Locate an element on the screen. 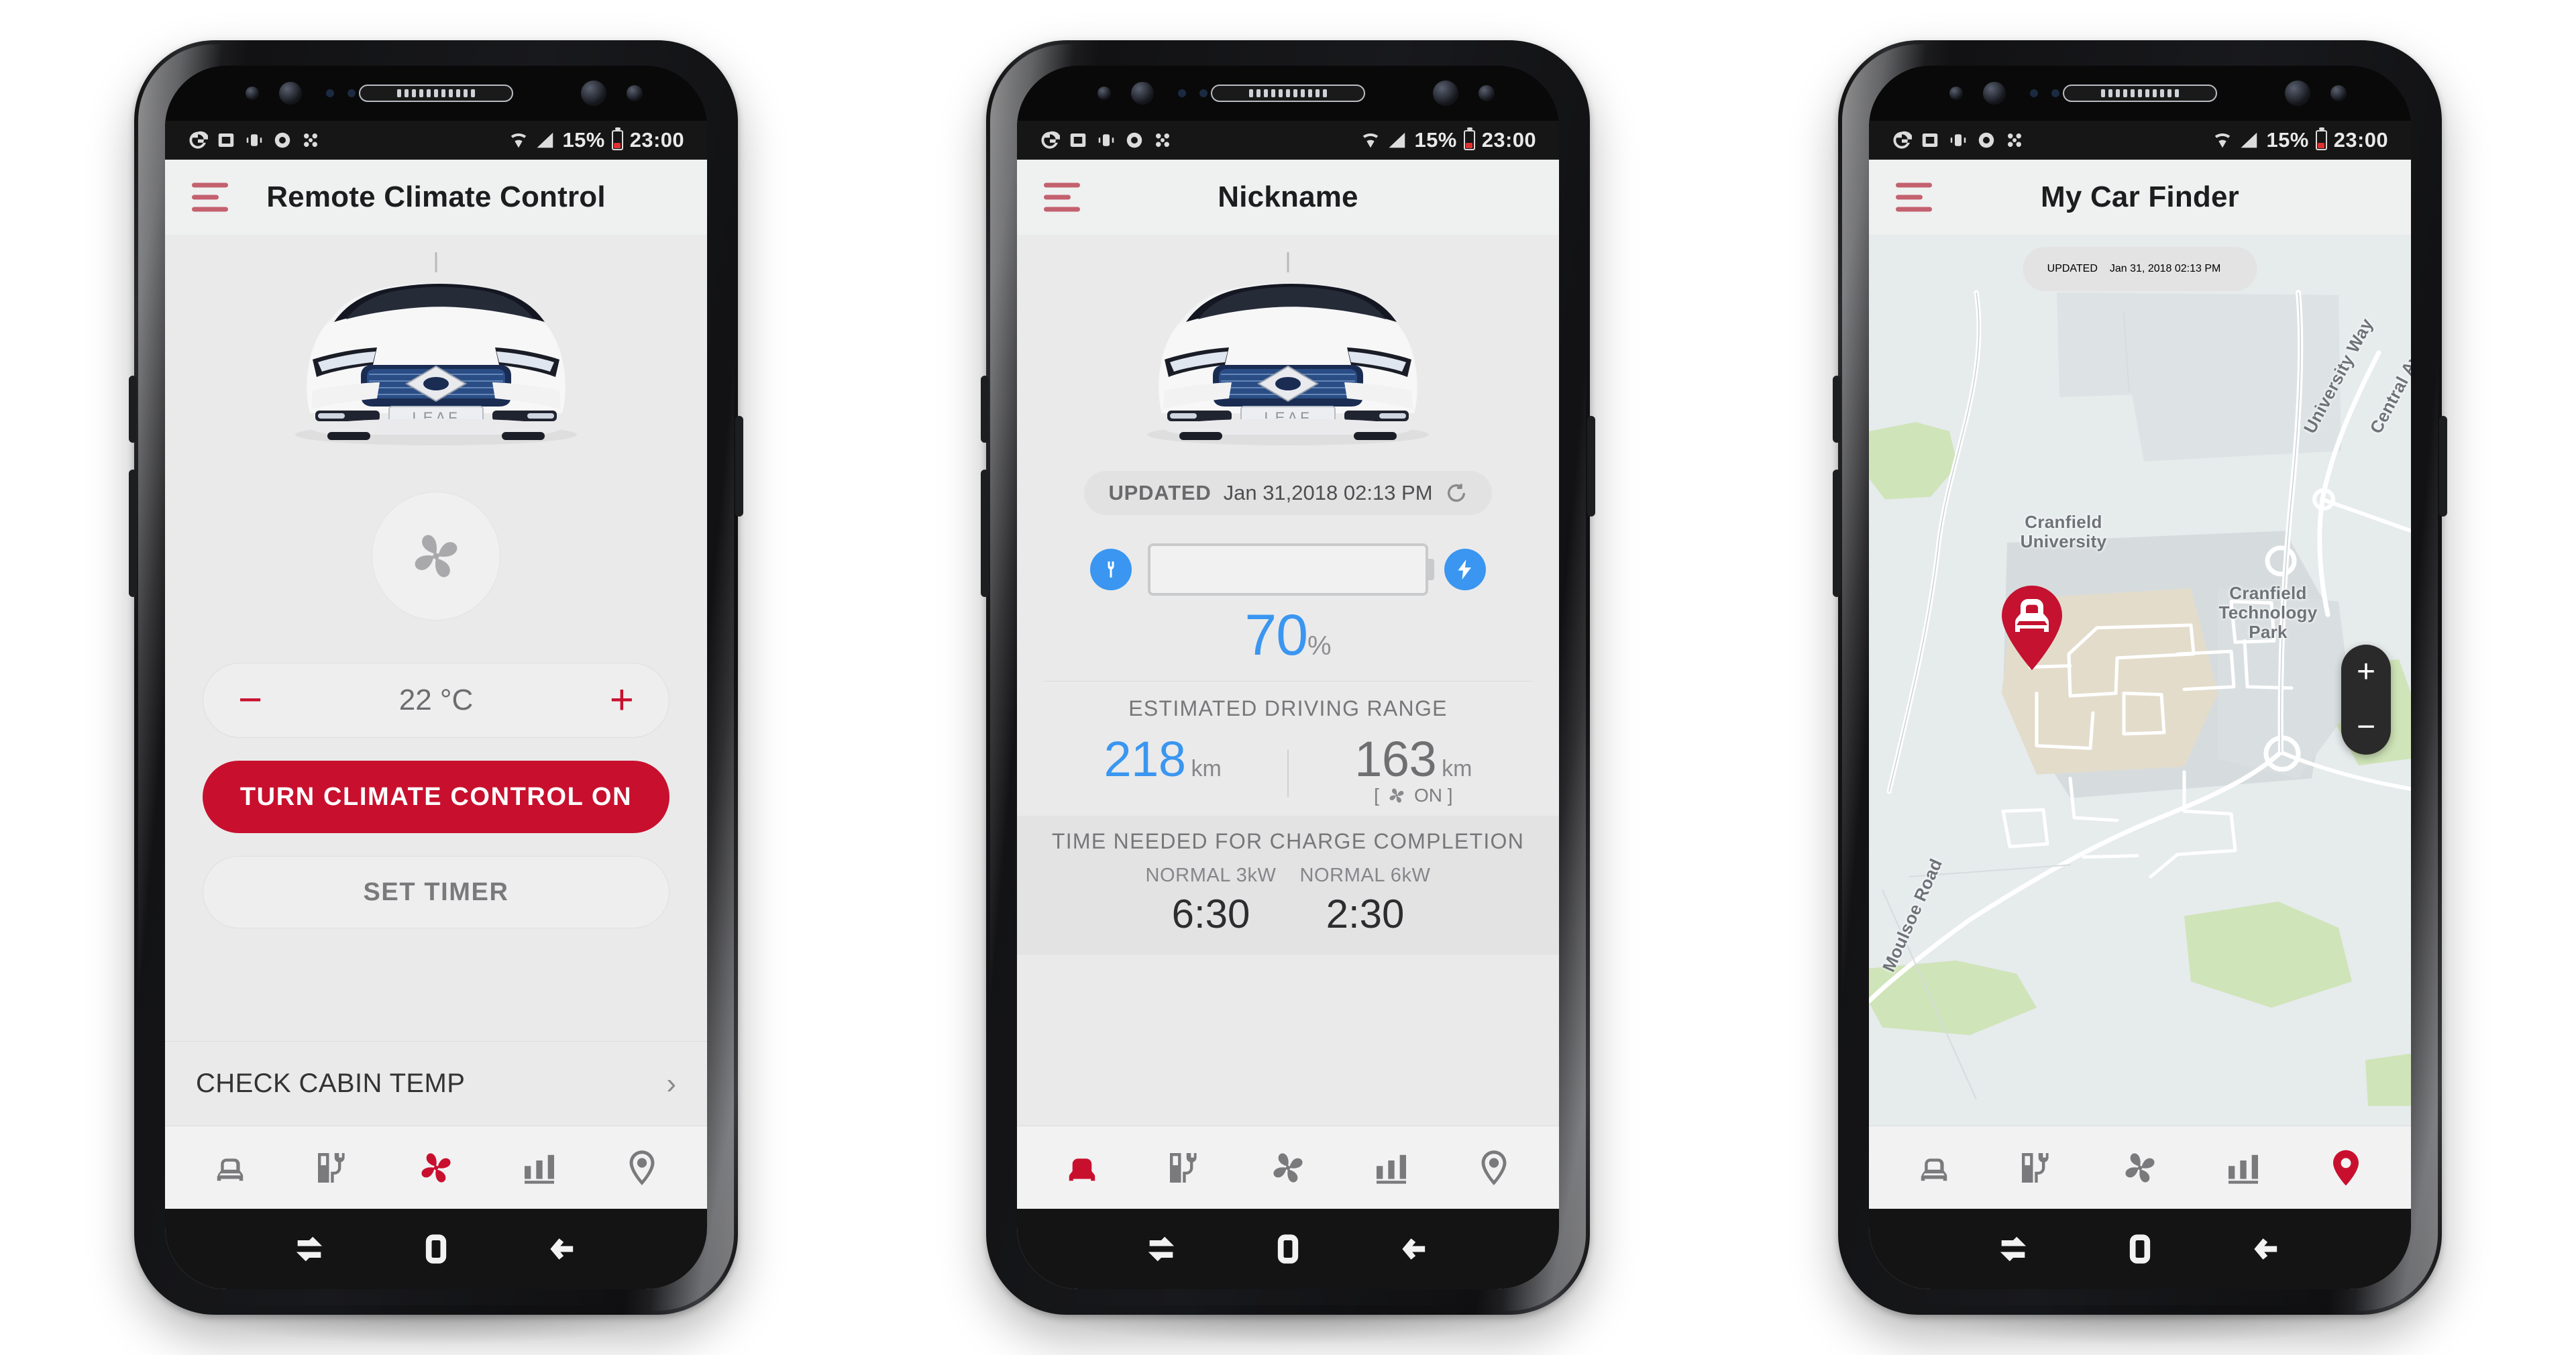 This screenshot has width=2576, height=1355. bottom-nav is located at coordinates (436, 1168).